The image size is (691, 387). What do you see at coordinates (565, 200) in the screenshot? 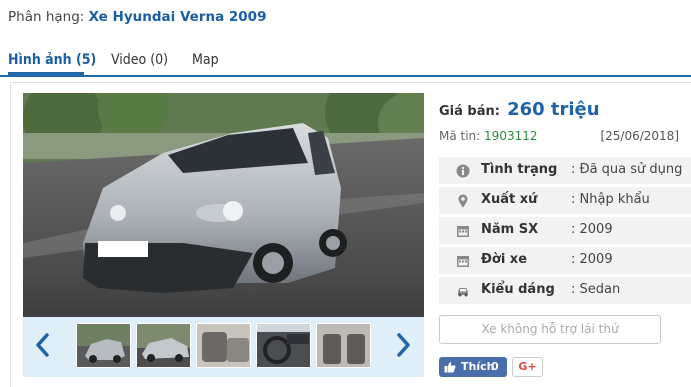
I see `spec-row-origin: Xuất xứ : Nhập khẩu` at bounding box center [565, 200].